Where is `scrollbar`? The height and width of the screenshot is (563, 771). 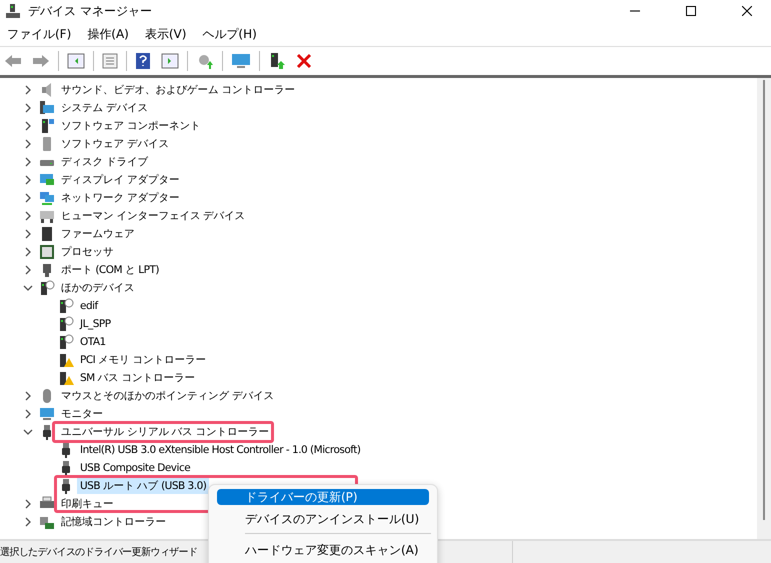 scrollbar is located at coordinates (764, 308).